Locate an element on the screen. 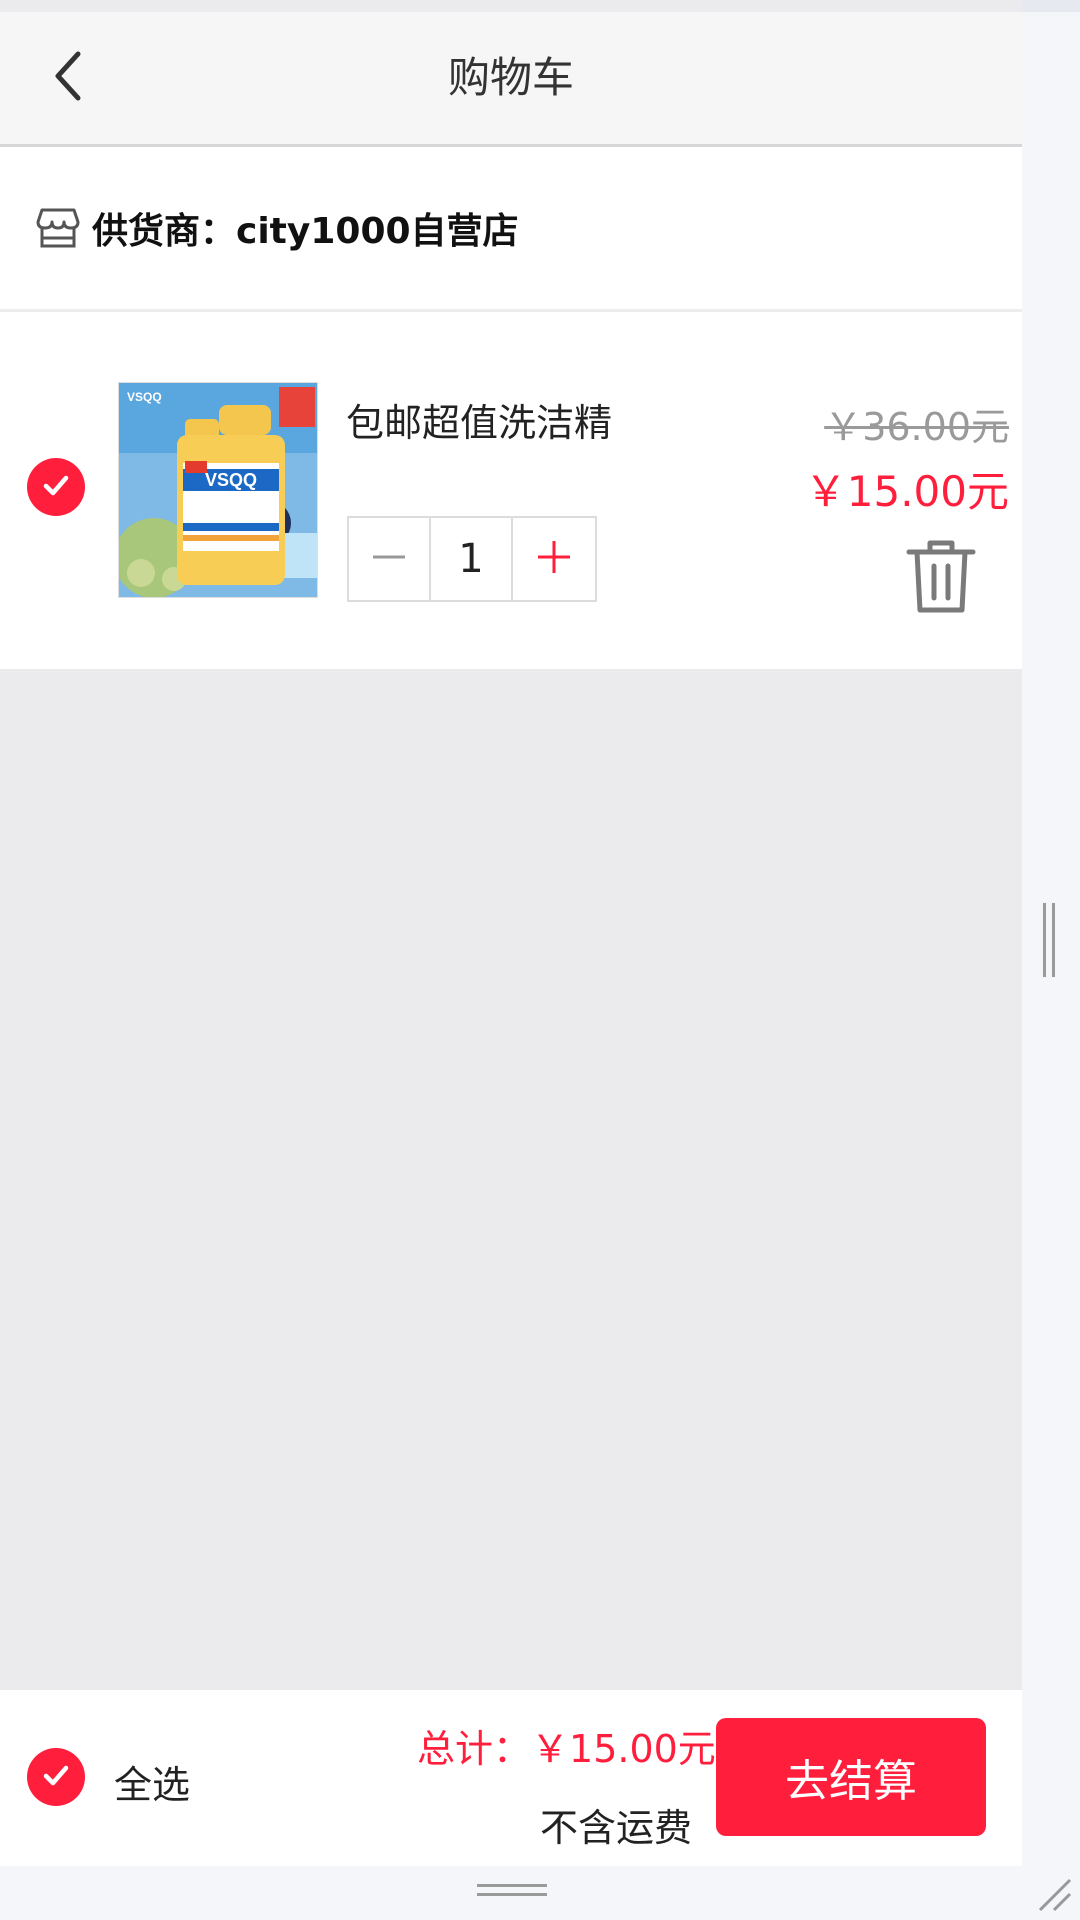  shipping-note: 不含运费 is located at coordinates (616, 1828).